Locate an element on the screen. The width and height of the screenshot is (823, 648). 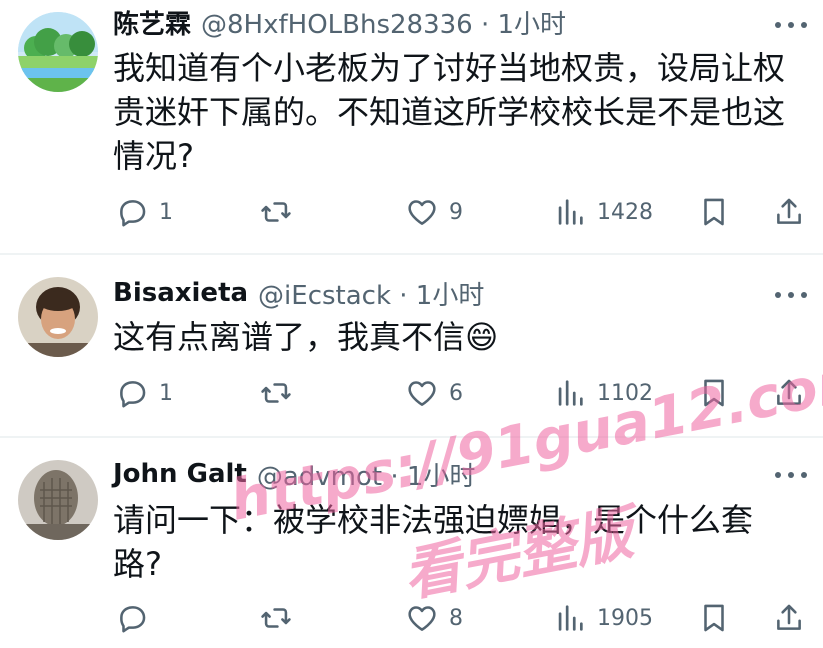
views-button: 1905 is located at coordinates (603, 618).